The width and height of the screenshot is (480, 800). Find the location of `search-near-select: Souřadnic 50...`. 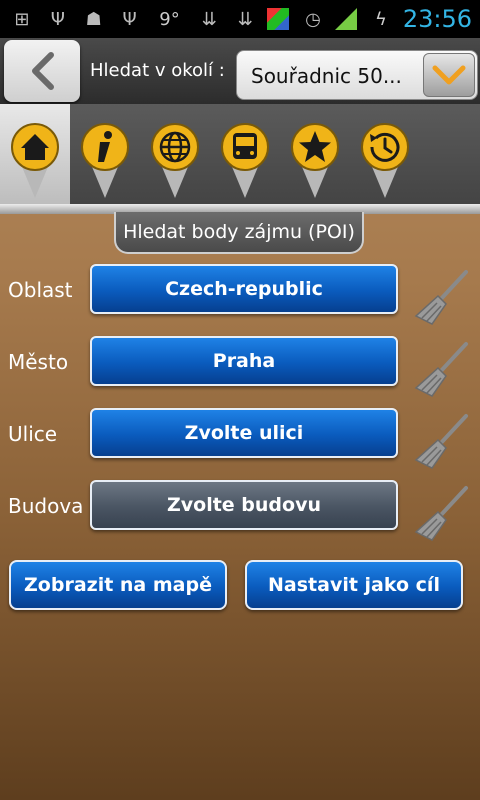

search-near-select: Souřadnic 50... is located at coordinates (357, 75).